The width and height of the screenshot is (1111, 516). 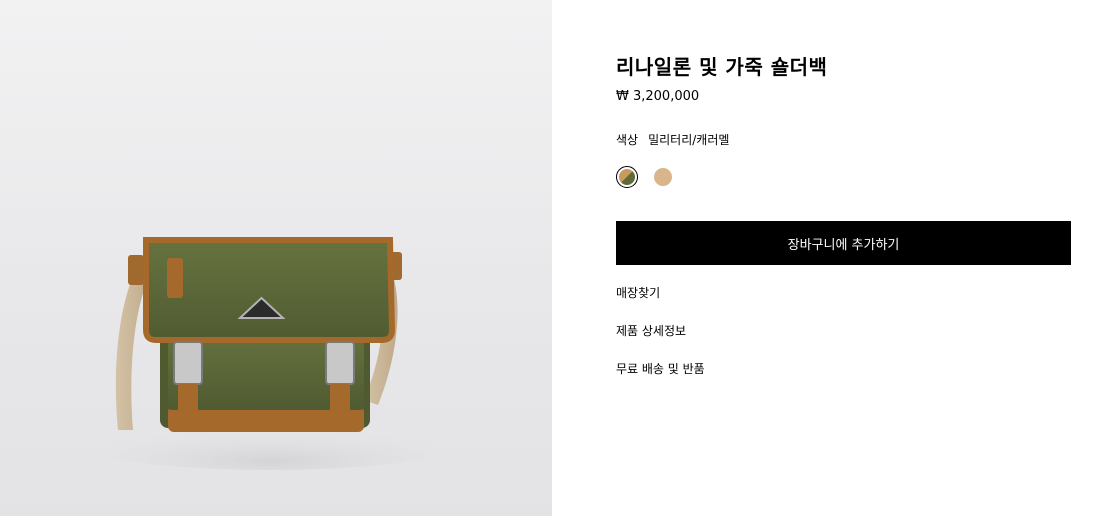 I want to click on info-links: 매장찾기 제품 상세정보 무료 배송 및 반품, so click(x=660, y=342).